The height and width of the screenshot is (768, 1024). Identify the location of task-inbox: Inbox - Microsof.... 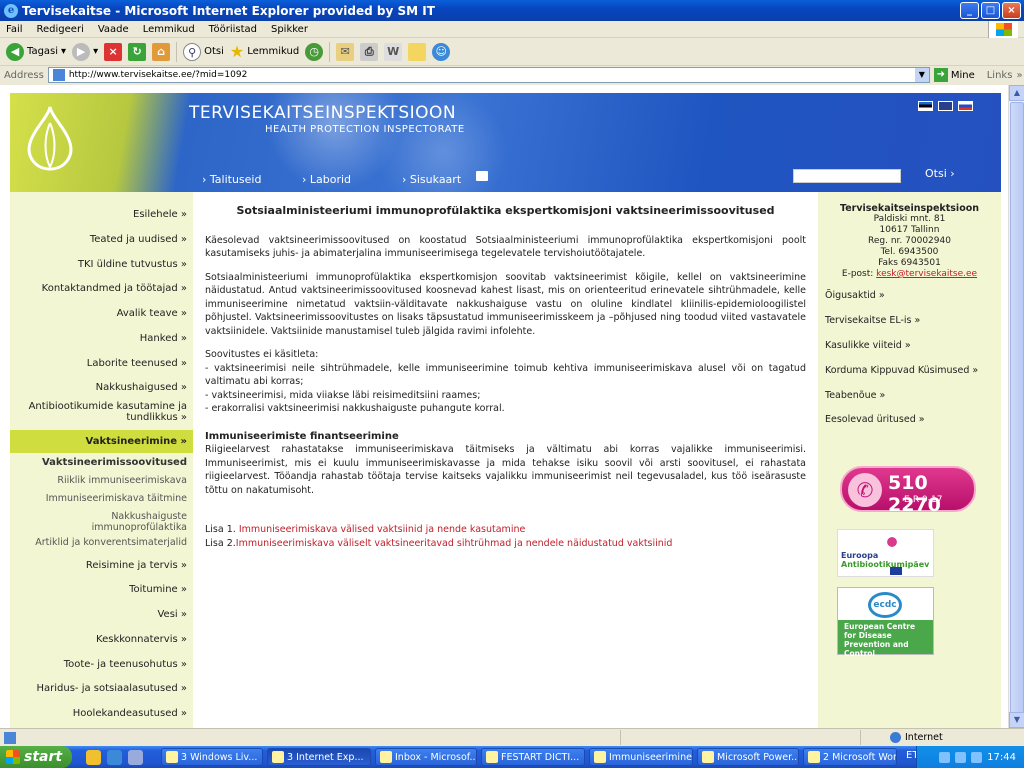
(426, 757).